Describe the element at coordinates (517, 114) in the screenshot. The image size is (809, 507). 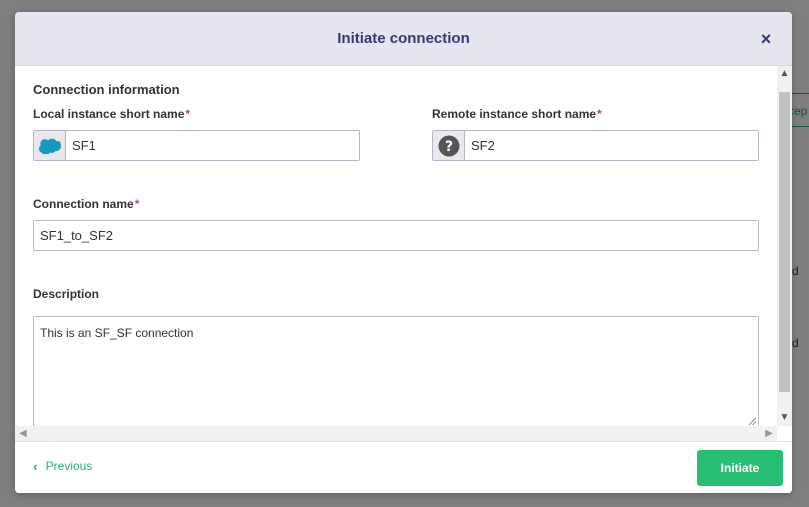
I see `remote-instance-label: Remote instance short name*` at that location.